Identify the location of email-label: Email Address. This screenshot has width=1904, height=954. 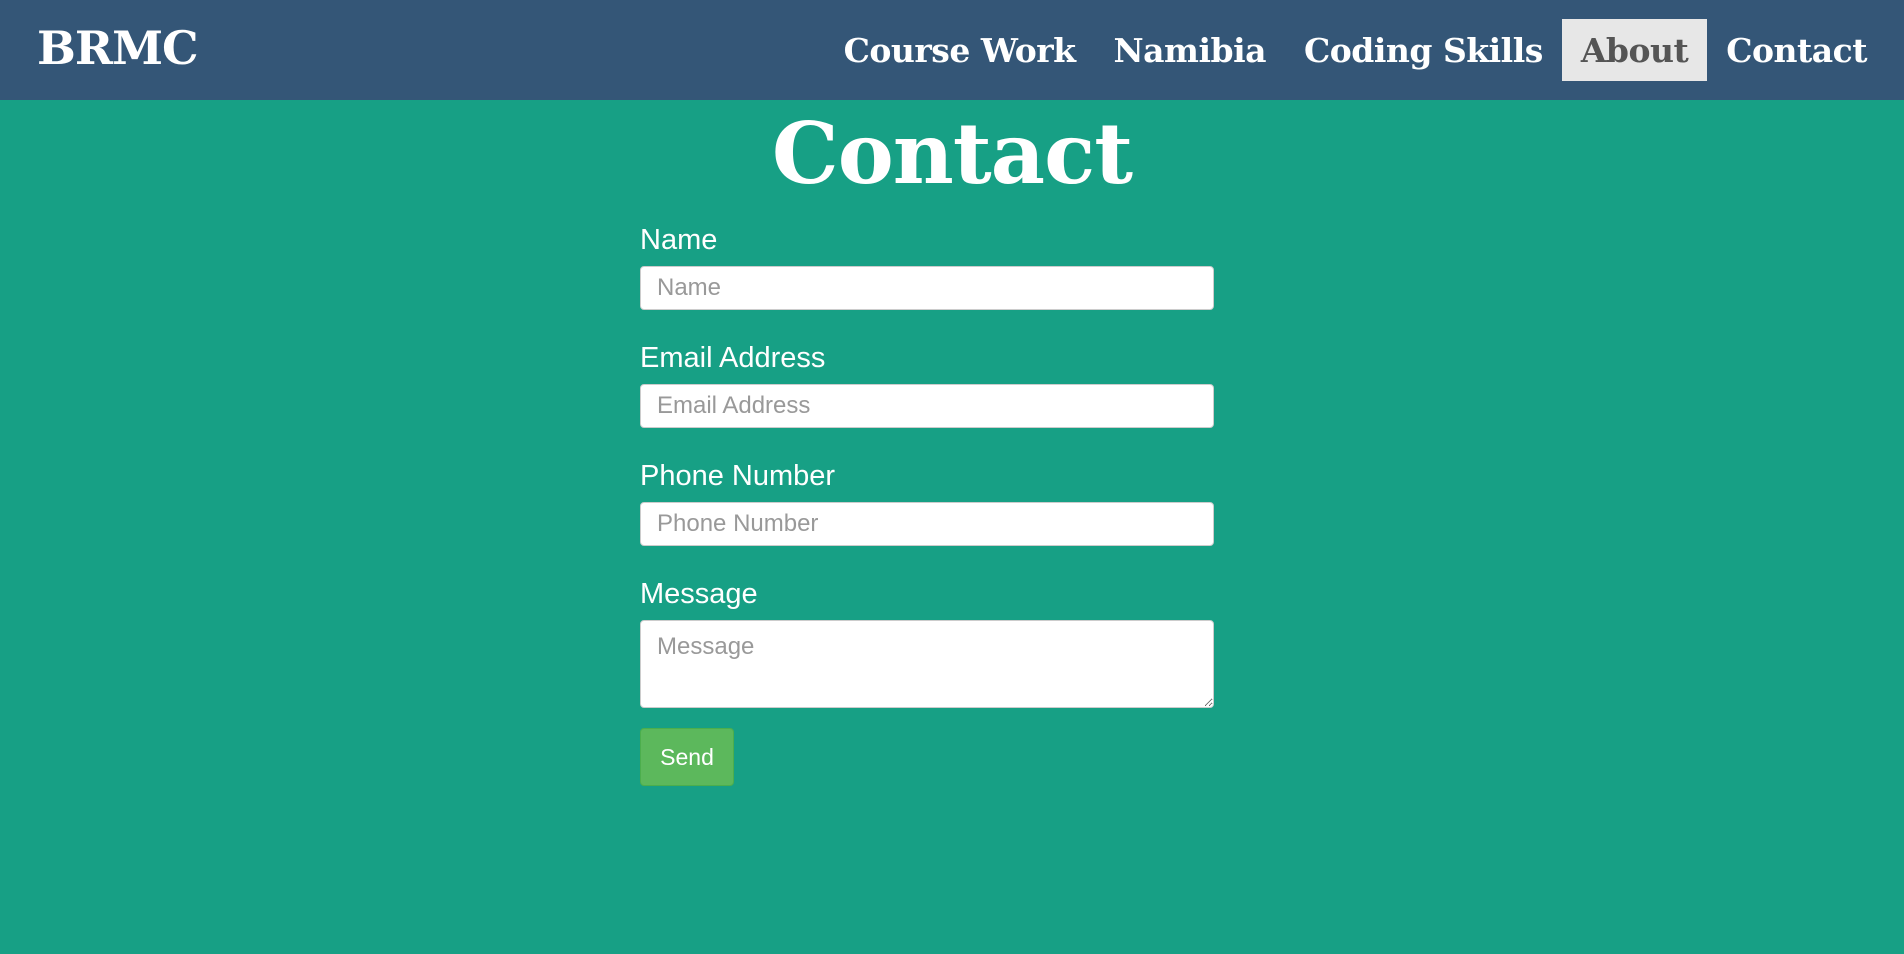
(733, 358).